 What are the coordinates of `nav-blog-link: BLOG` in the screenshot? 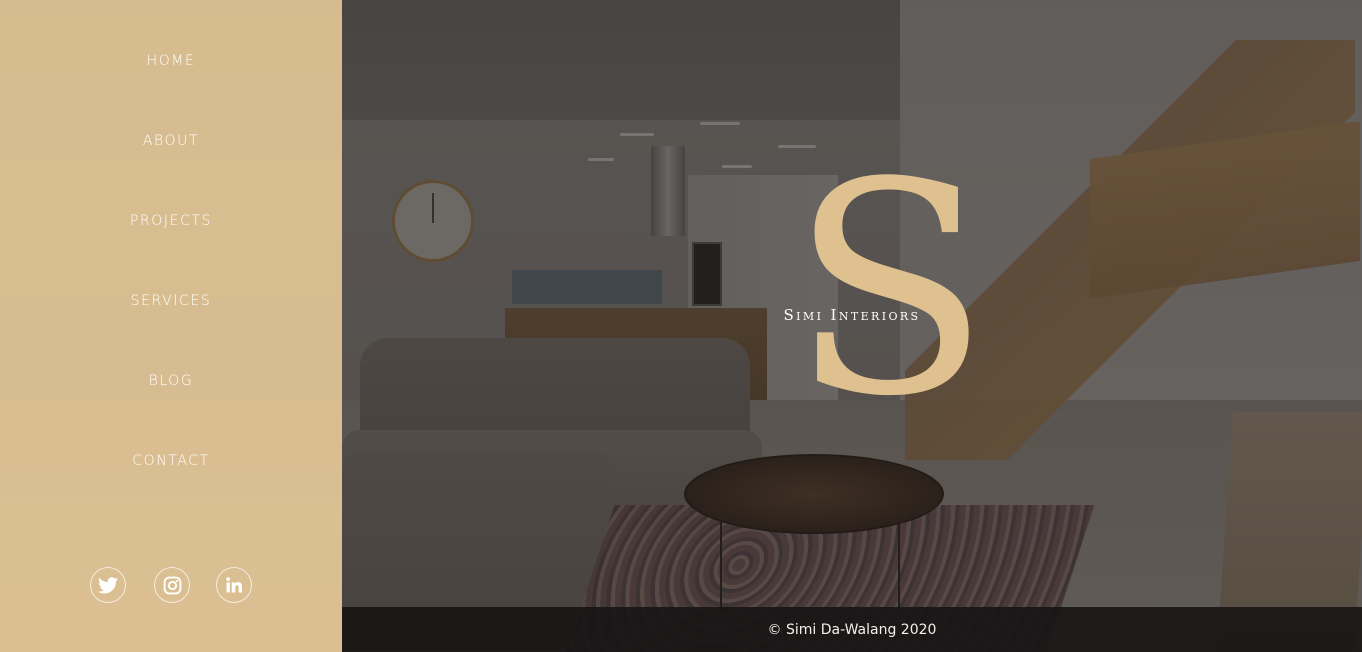 It's located at (171, 381).